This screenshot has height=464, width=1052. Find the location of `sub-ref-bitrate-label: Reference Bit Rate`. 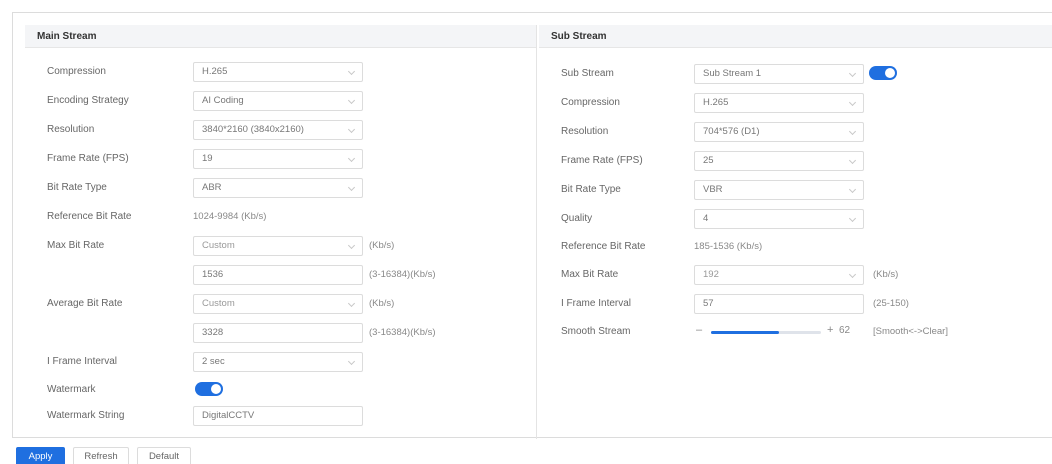

sub-ref-bitrate-label: Reference Bit Rate is located at coordinates (603, 246).